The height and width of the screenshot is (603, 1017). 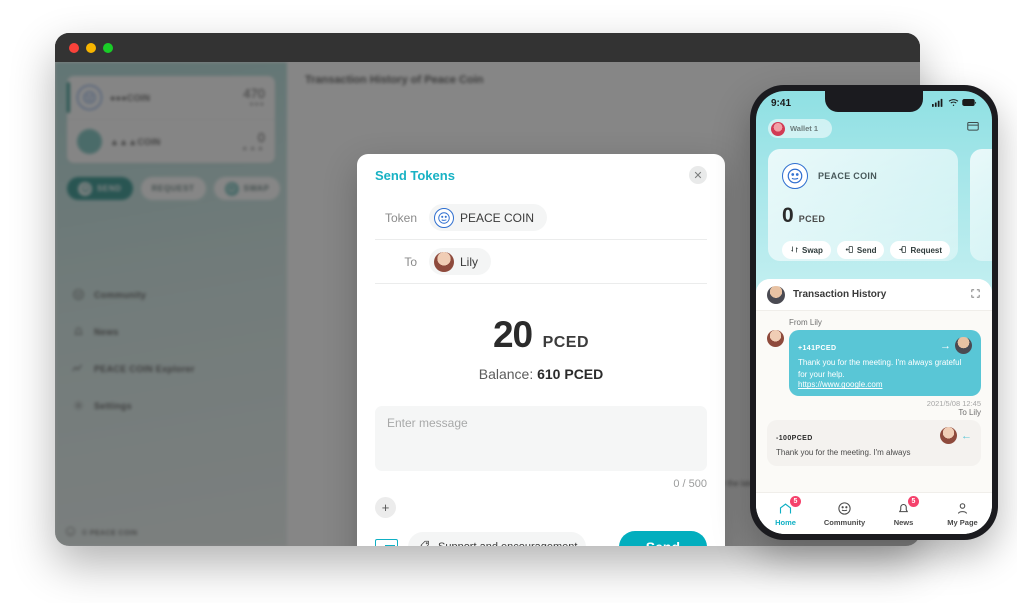 What do you see at coordinates (874, 103) in the screenshot?
I see `phone-status-bar: 9:41` at bounding box center [874, 103].